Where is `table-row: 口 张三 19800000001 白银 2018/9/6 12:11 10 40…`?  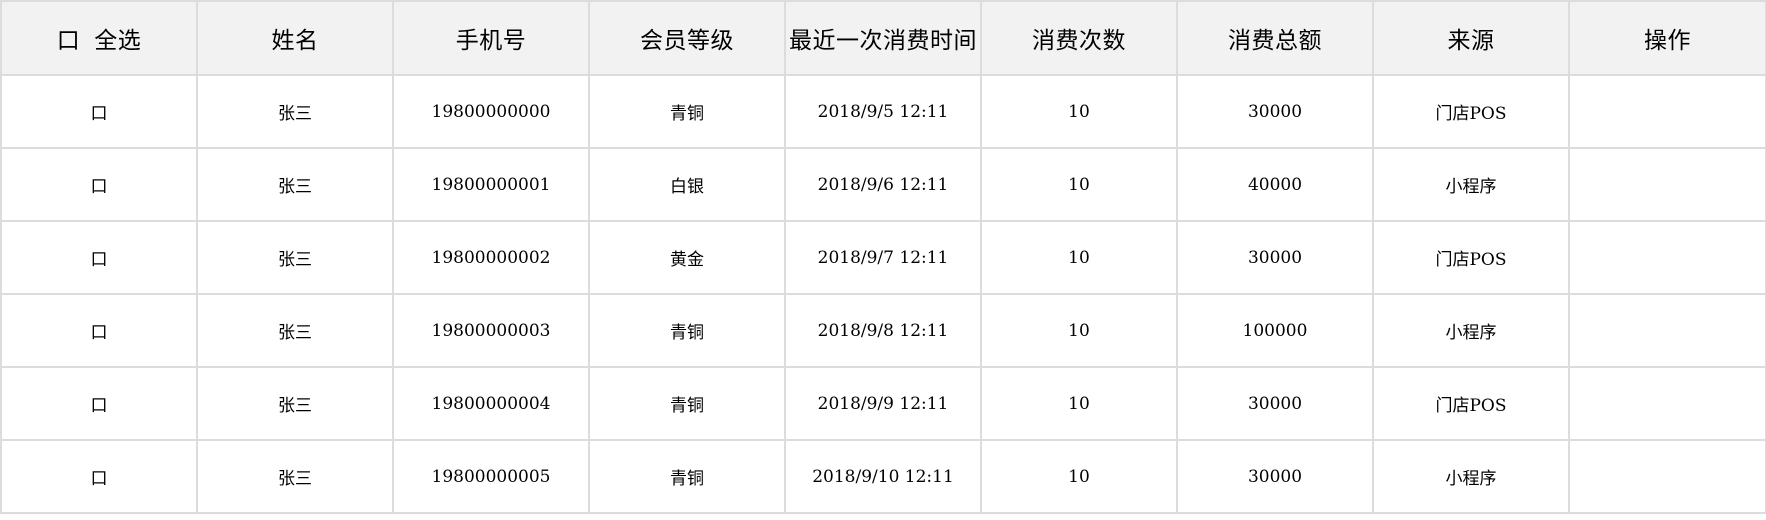 table-row: 口 张三 19800000001 白银 2018/9/6 12:11 10 40… is located at coordinates (883, 184).